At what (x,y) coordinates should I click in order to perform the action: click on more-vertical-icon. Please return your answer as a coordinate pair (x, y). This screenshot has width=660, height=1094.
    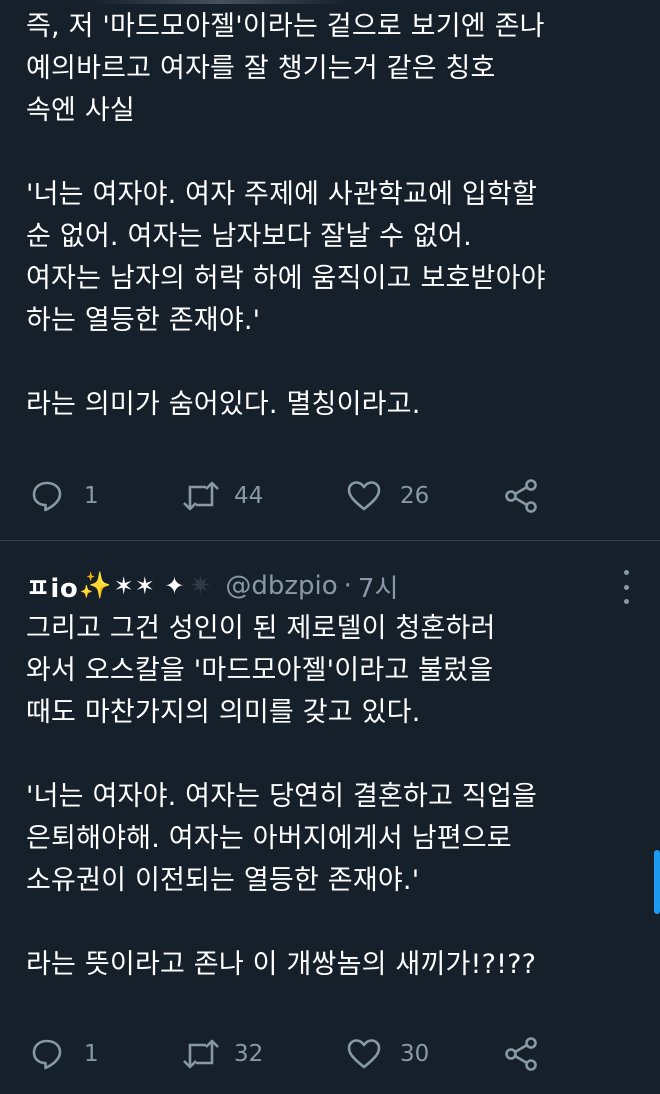
    Looking at the image, I should click on (626, 587).